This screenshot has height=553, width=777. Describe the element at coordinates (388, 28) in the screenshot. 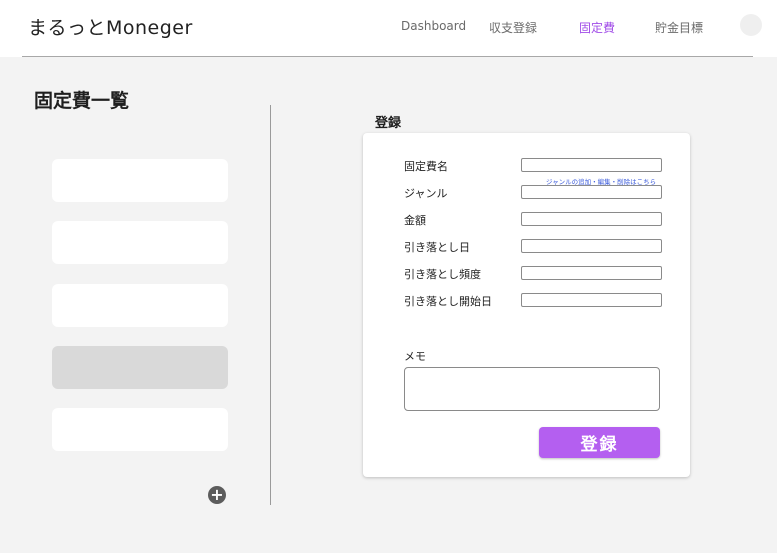

I see `app-header: まるっとMoneger Dashboard 収支登録 固定費 貯金目標` at that location.